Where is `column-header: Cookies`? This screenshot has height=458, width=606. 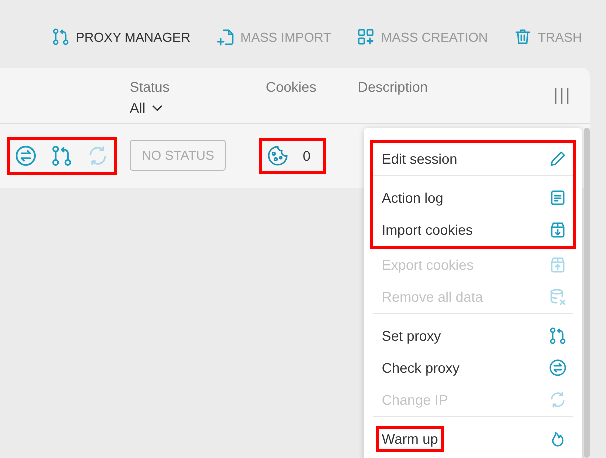
column-header: Cookies is located at coordinates (291, 87).